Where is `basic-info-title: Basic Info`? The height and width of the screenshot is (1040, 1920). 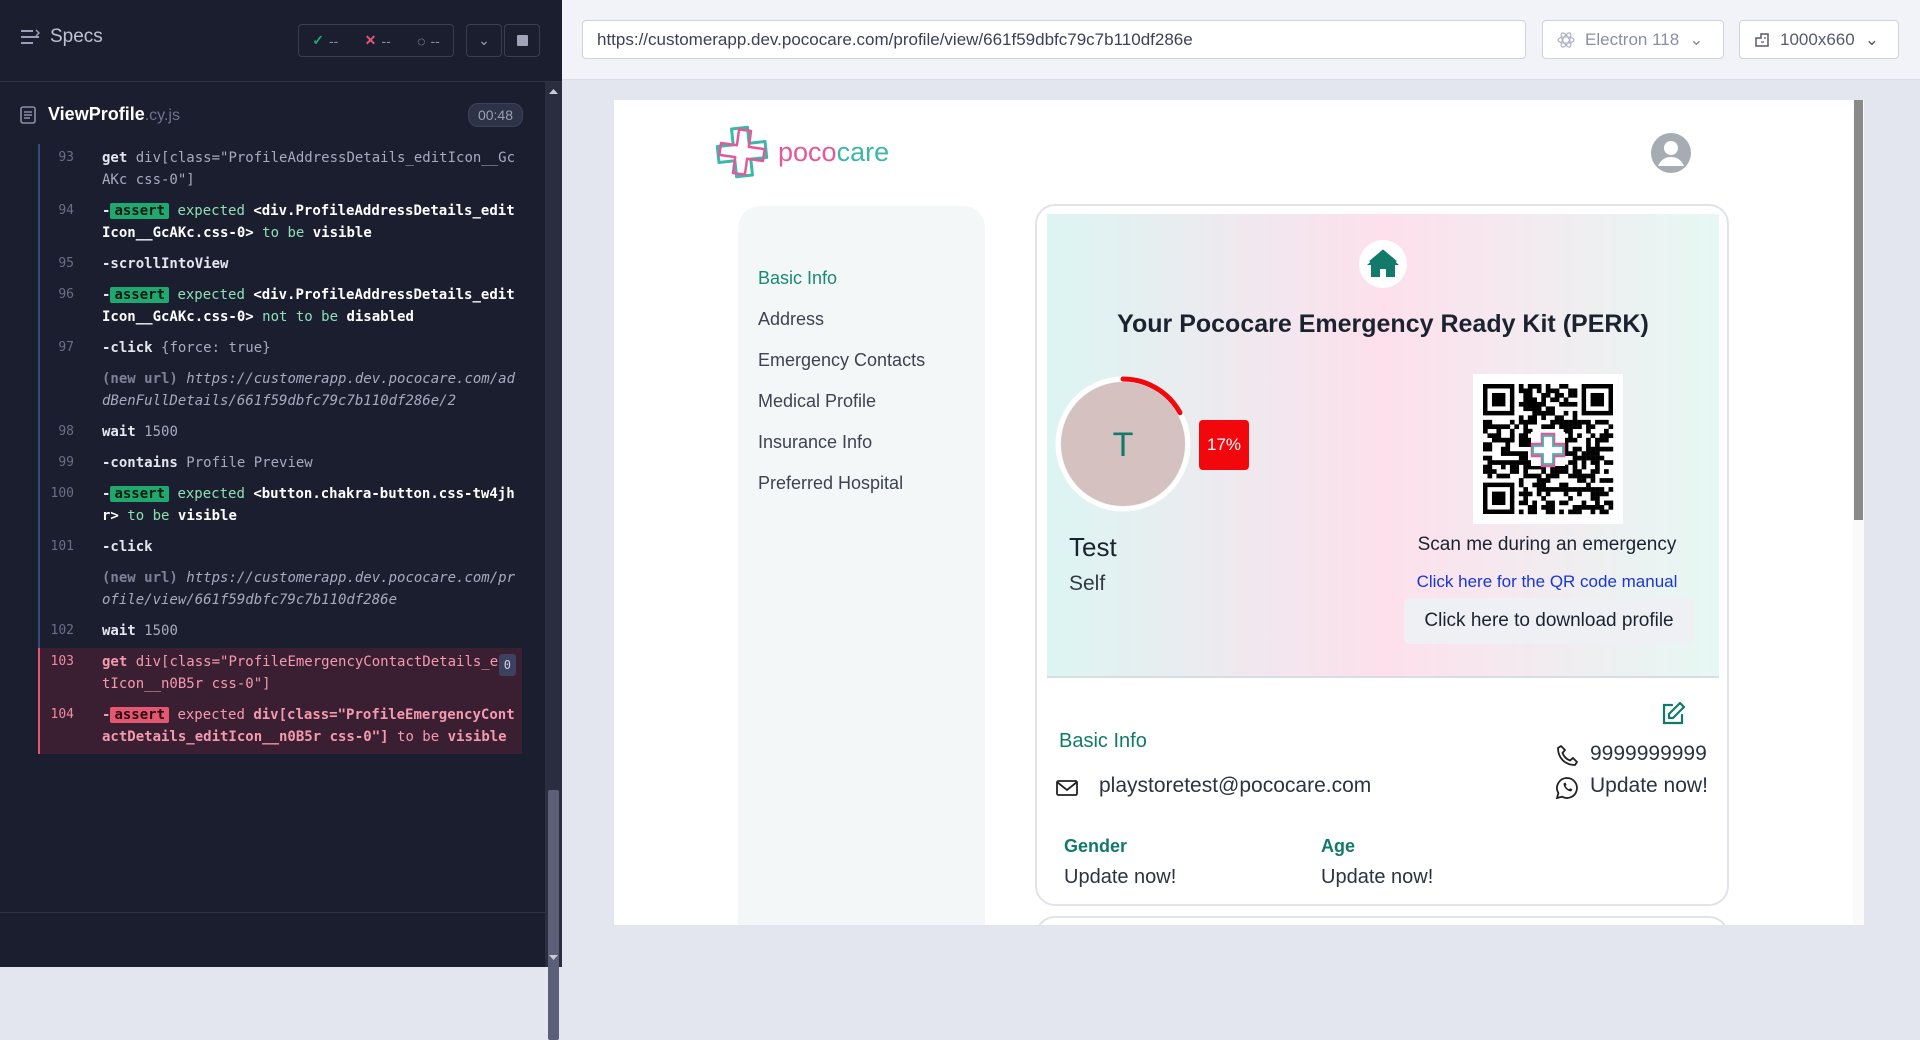 basic-info-title: Basic Info is located at coordinates (1103, 741).